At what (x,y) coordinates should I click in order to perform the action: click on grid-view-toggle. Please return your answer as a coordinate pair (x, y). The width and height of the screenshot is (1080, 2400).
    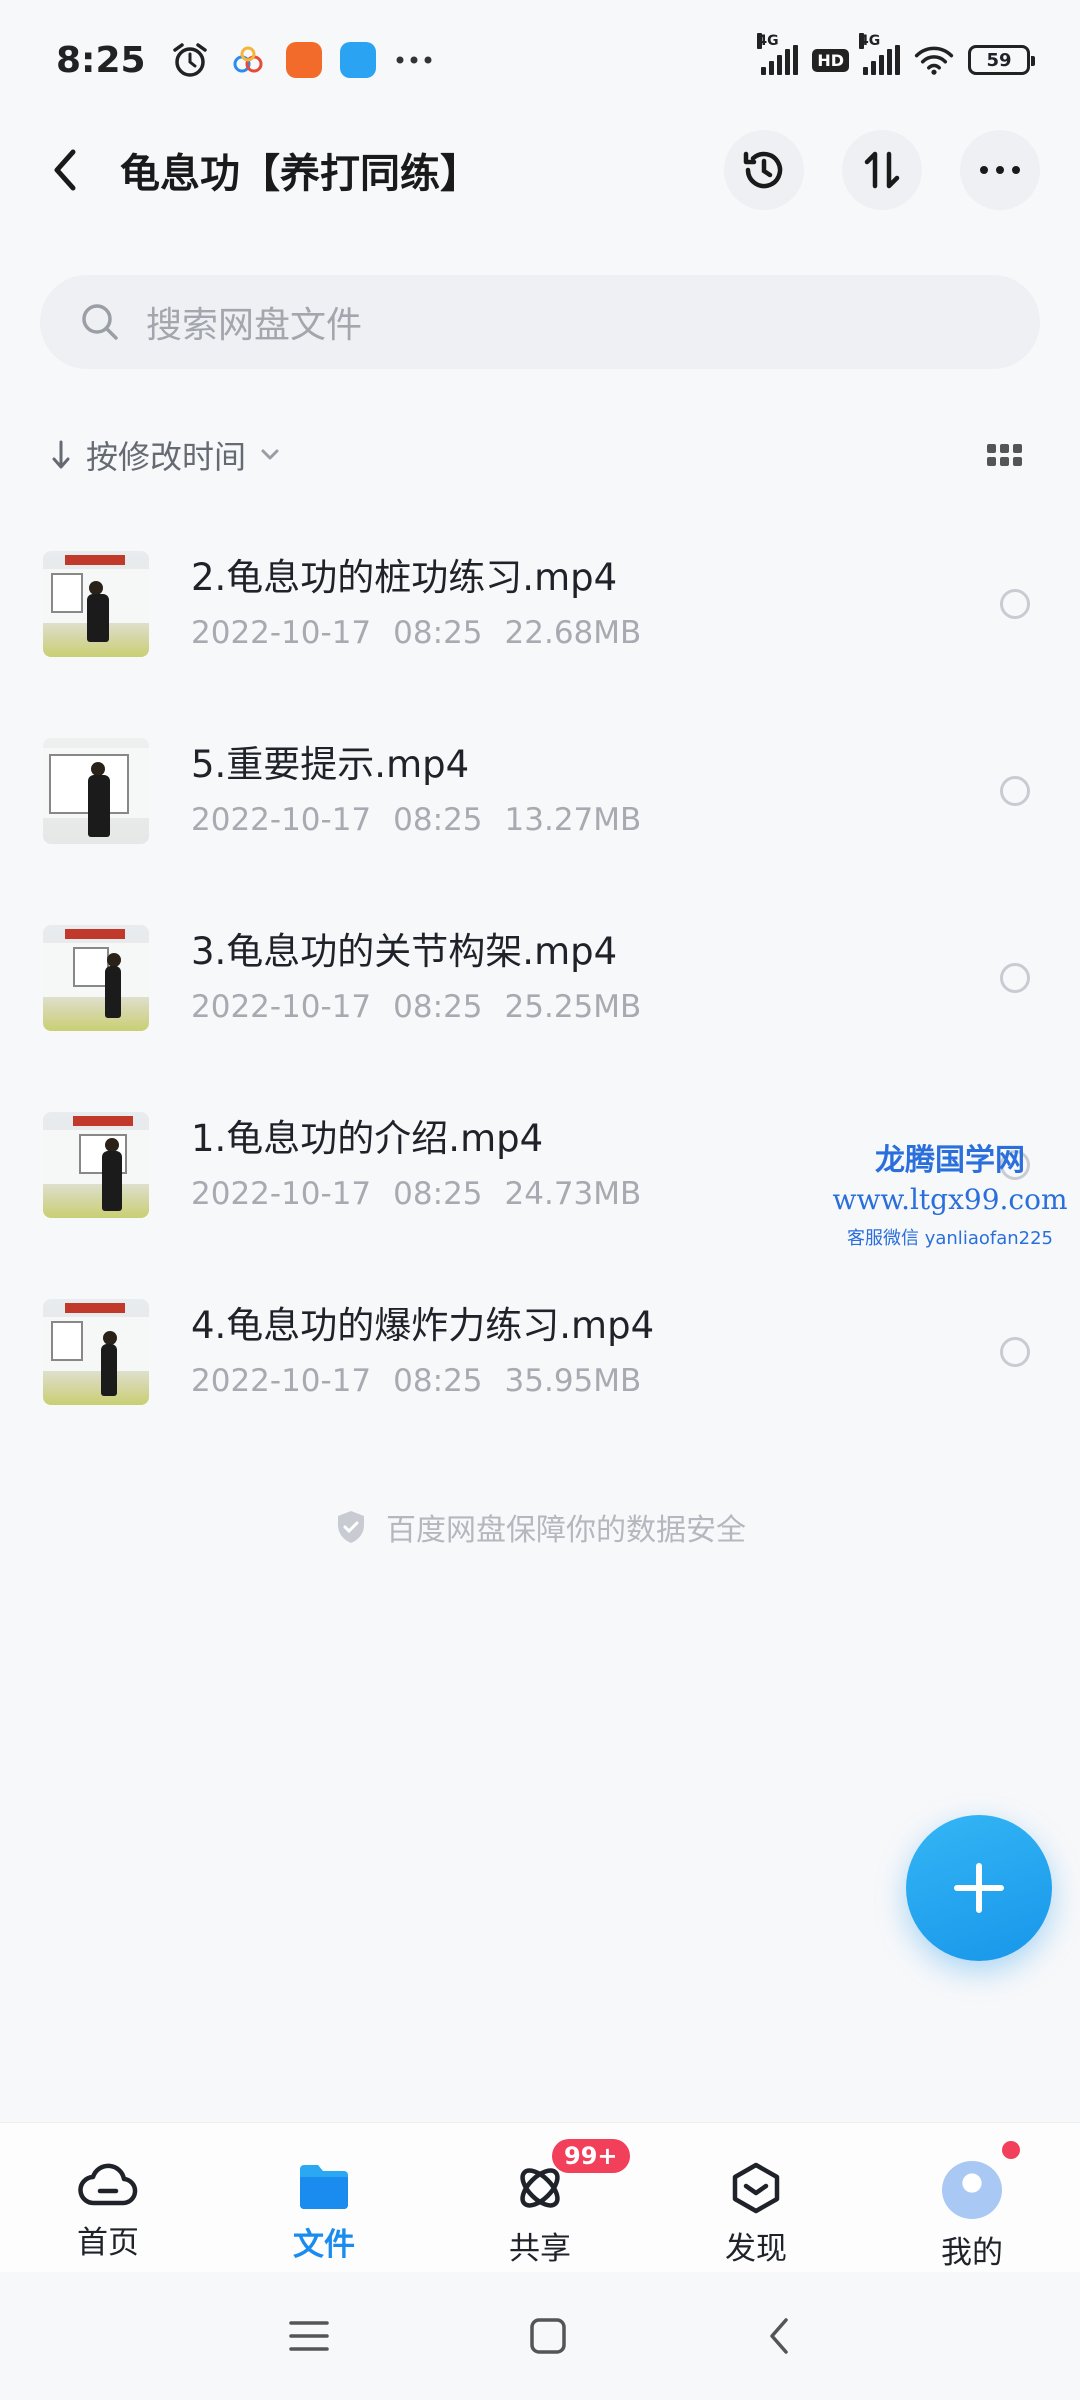
    Looking at the image, I should click on (1004, 455).